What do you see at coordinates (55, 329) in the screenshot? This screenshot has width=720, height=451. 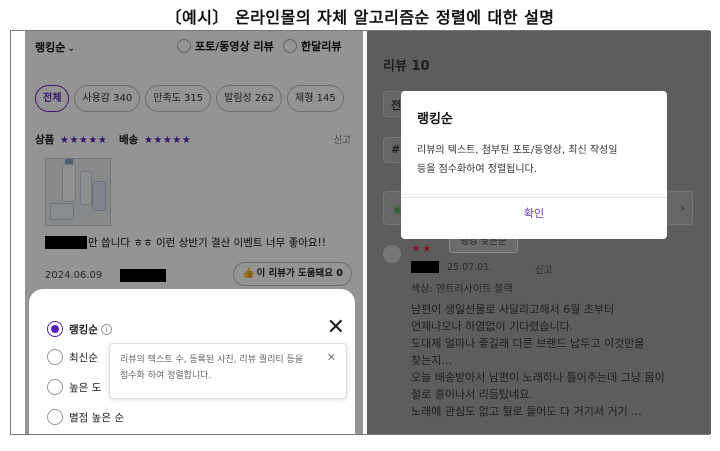 I see `radio-selected` at bounding box center [55, 329].